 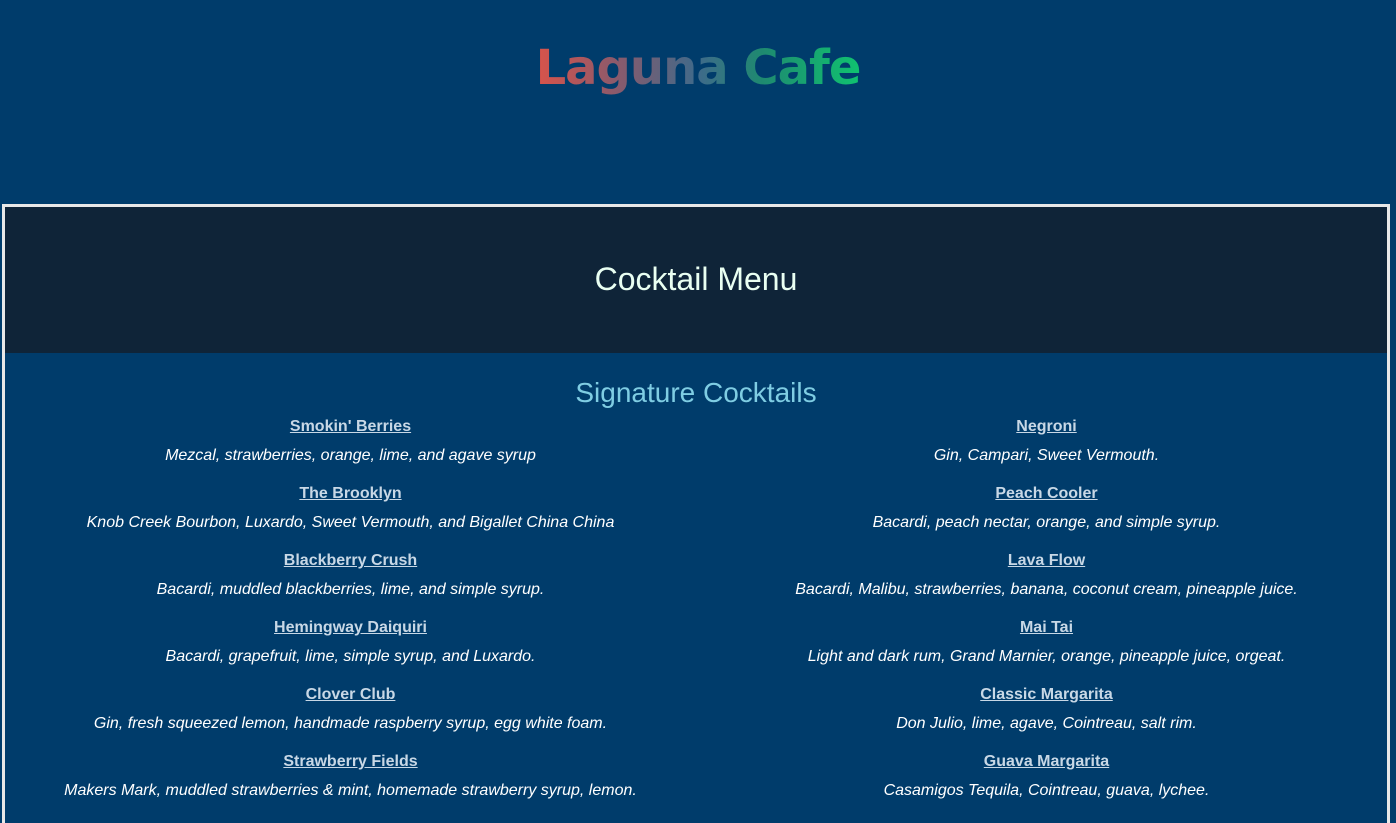 I want to click on page-title: Cocktail Menu, so click(x=696, y=279).